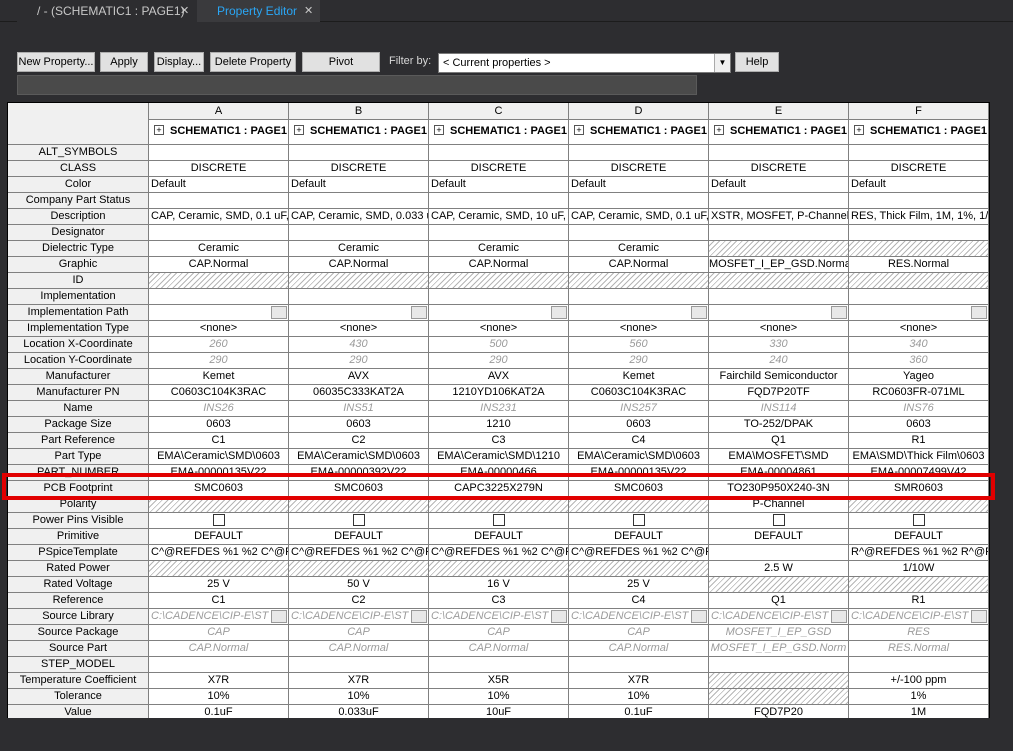  I want to click on property-name: Implementation, so click(78, 297).